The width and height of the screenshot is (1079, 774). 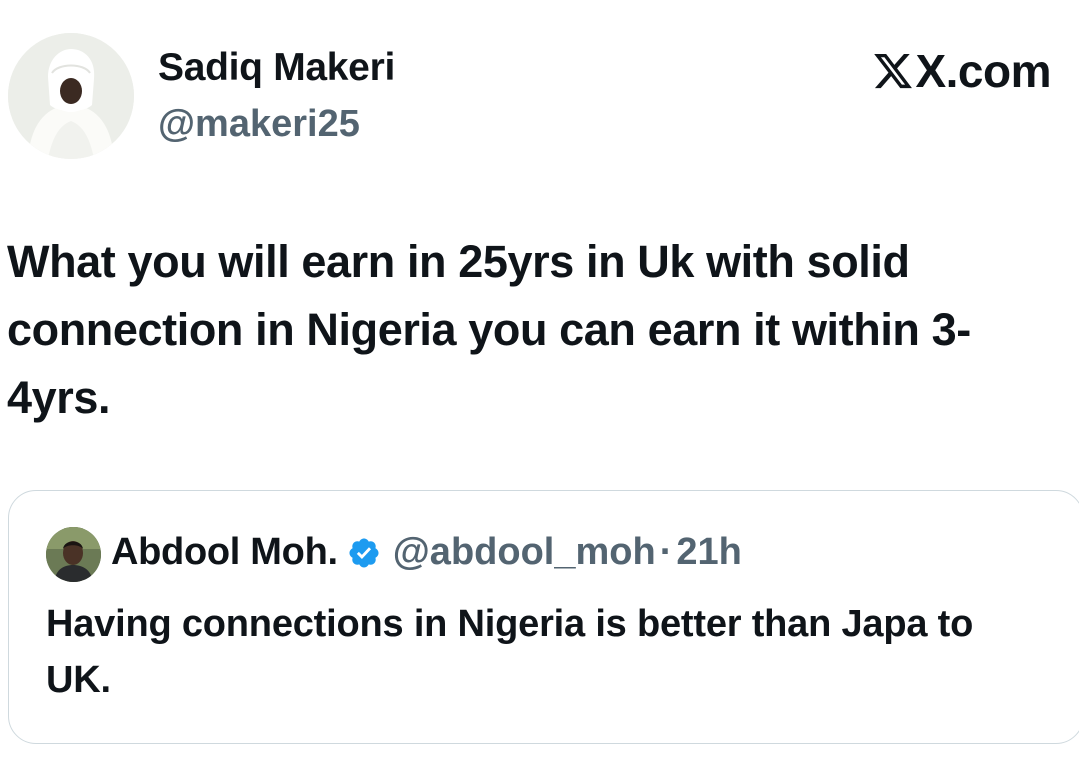 What do you see at coordinates (364, 552) in the screenshot?
I see `verified-badge-icon` at bounding box center [364, 552].